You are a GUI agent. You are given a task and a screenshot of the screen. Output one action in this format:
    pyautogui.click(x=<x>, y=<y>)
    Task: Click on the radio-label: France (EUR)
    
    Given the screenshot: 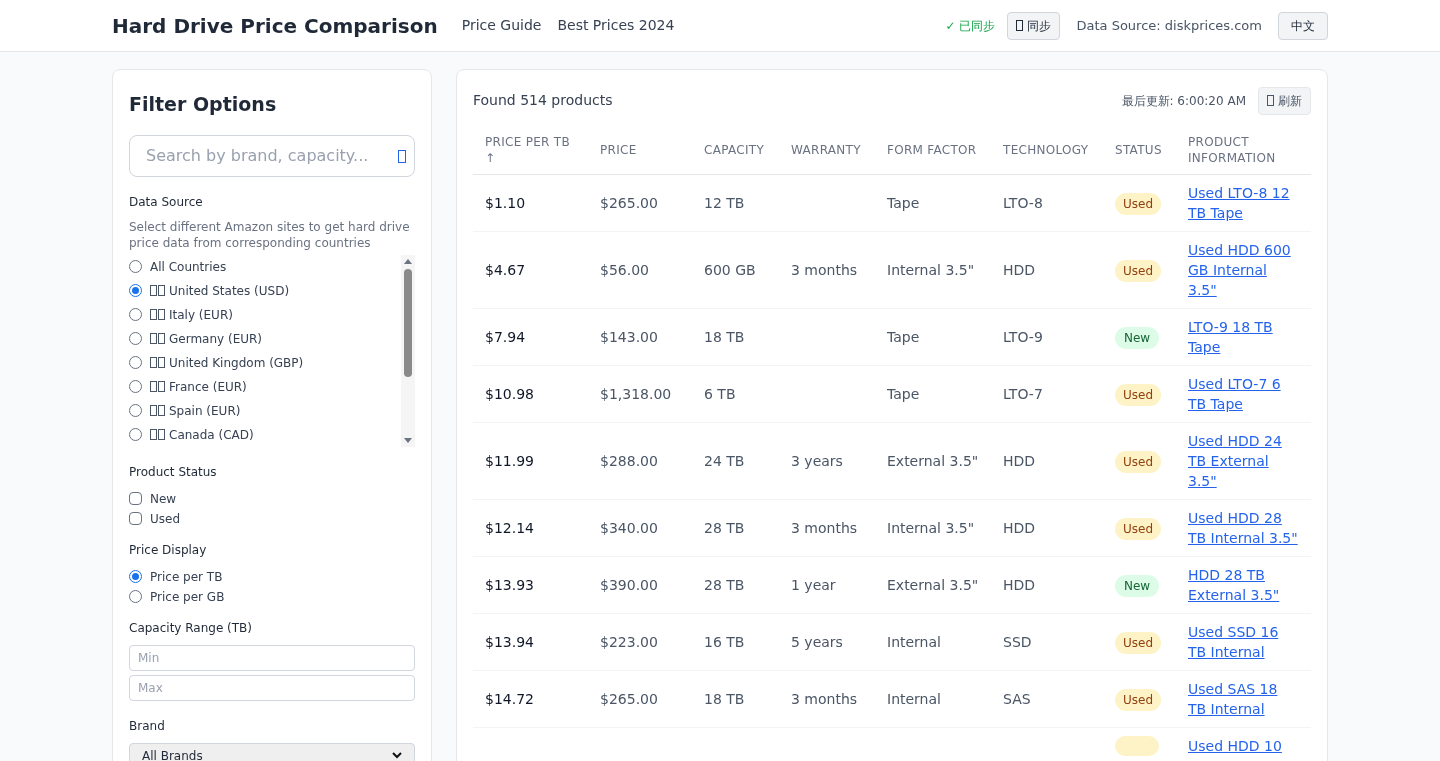 What is the action you would take?
    pyautogui.click(x=198, y=386)
    